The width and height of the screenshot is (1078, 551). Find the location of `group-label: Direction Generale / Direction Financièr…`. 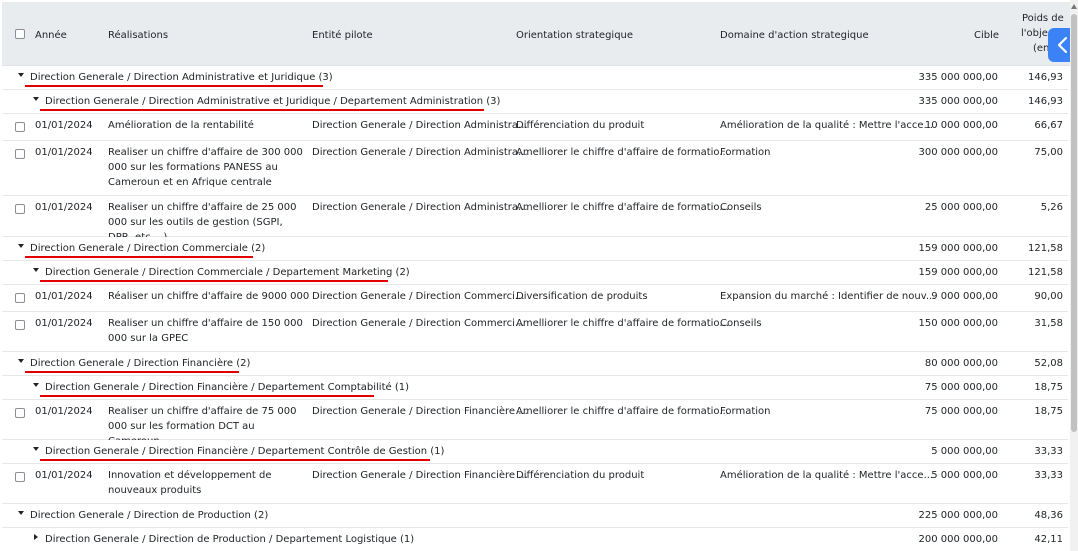

group-label: Direction Generale / Direction Financièr… is located at coordinates (140, 363).